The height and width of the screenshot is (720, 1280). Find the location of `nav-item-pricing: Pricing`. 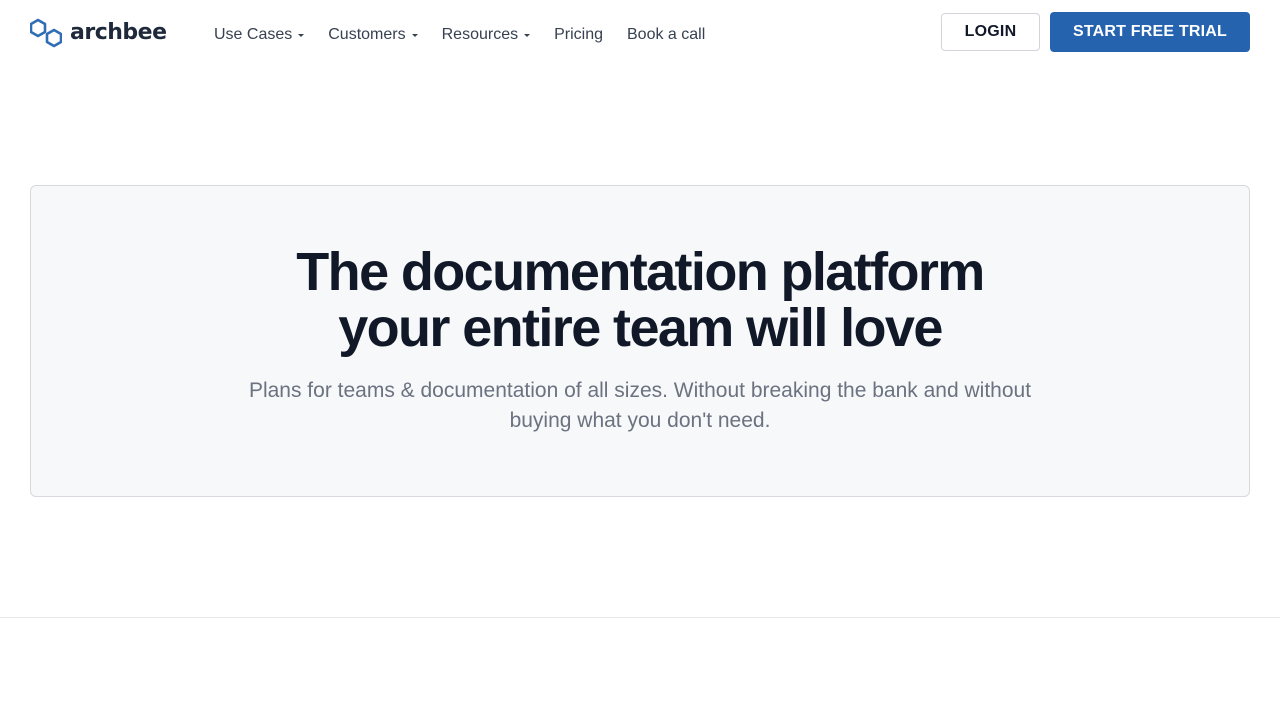

nav-item-pricing: Pricing is located at coordinates (578, 35).